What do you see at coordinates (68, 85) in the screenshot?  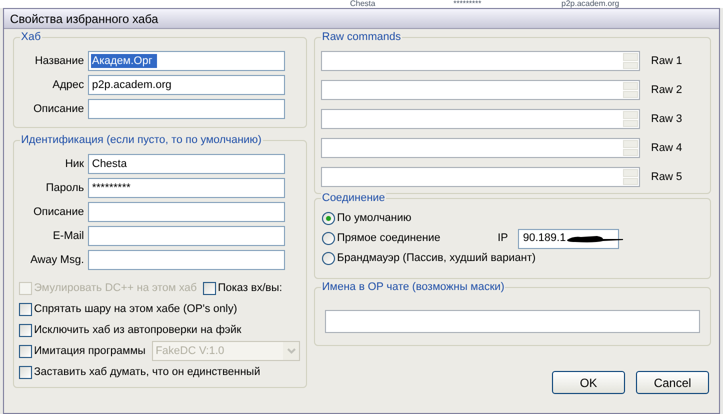 I see `field-label: Адрес` at bounding box center [68, 85].